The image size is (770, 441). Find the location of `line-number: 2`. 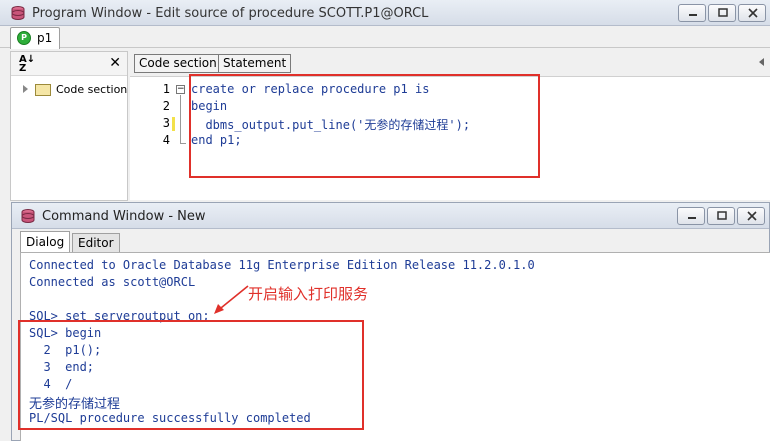

line-number: 2 is located at coordinates (166, 106).